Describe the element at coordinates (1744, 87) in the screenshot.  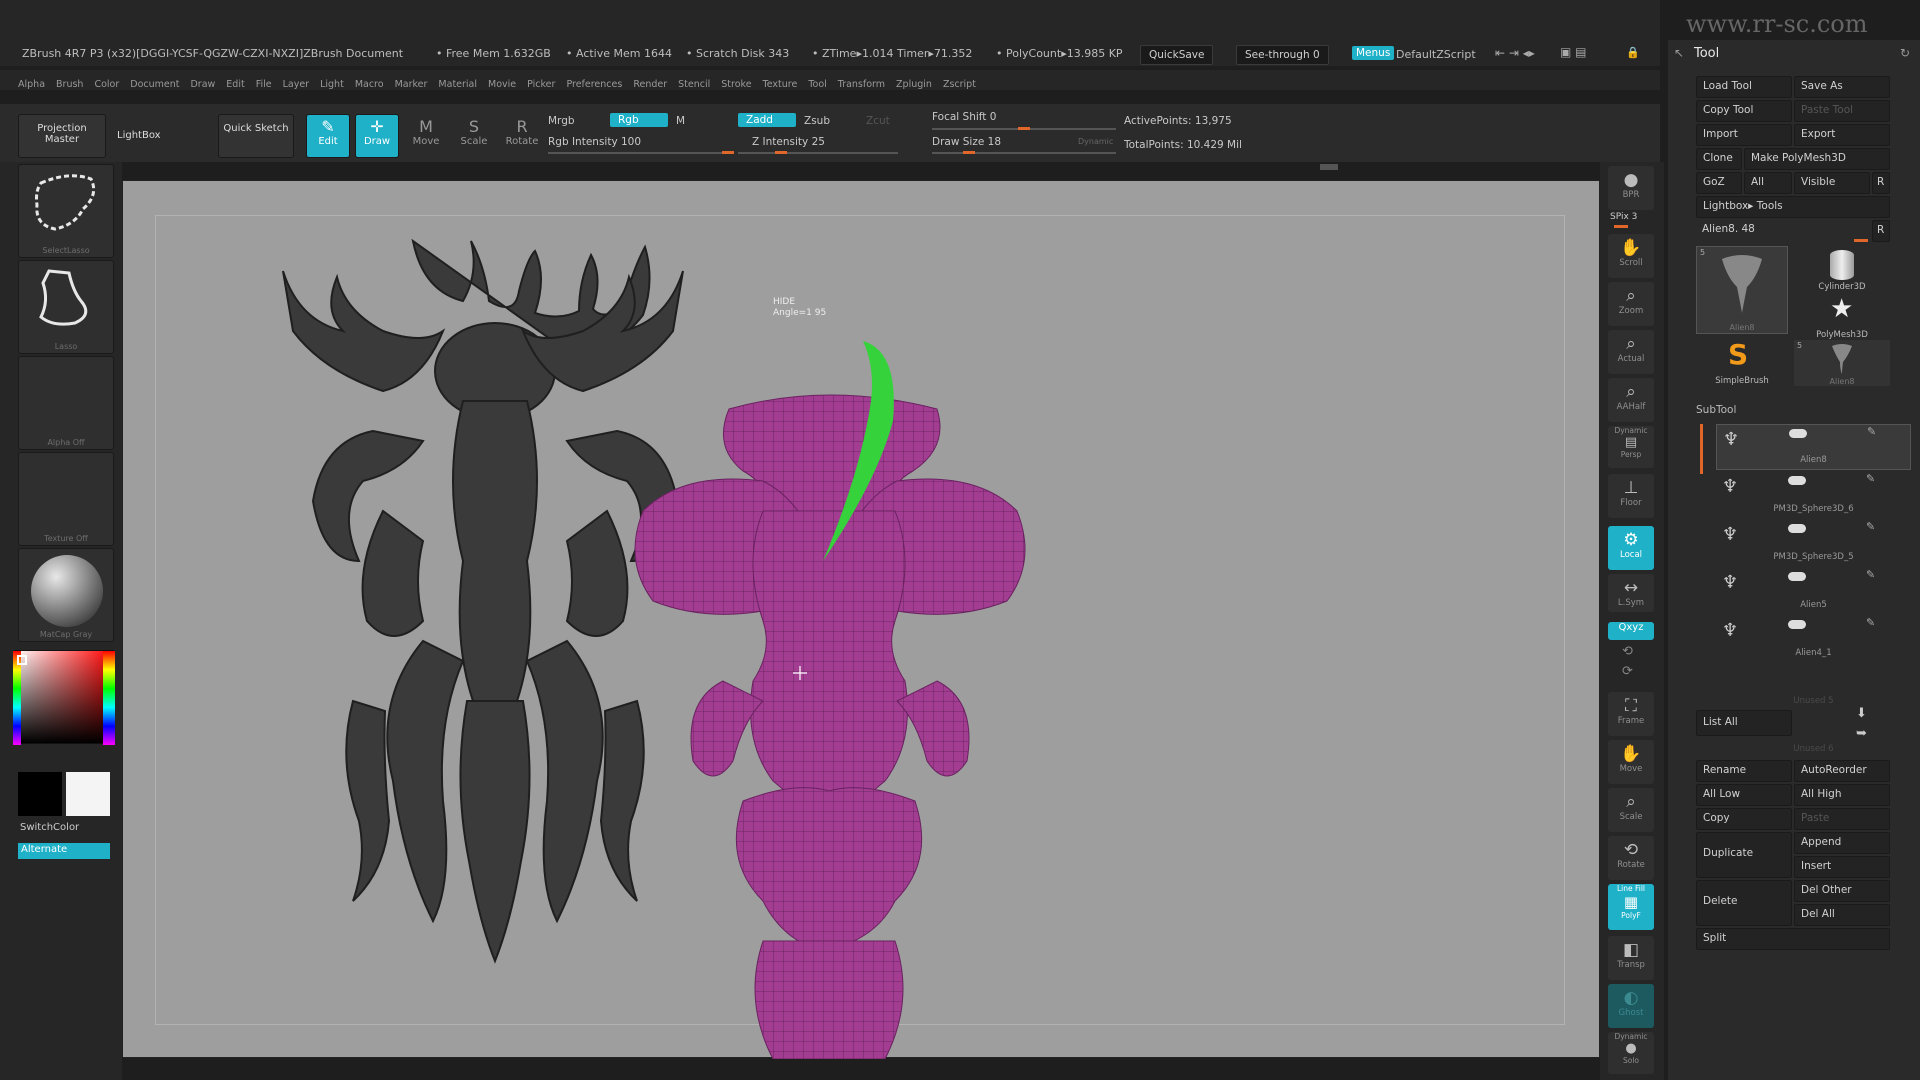
I see `load-tool-button: Load Tool` at that location.